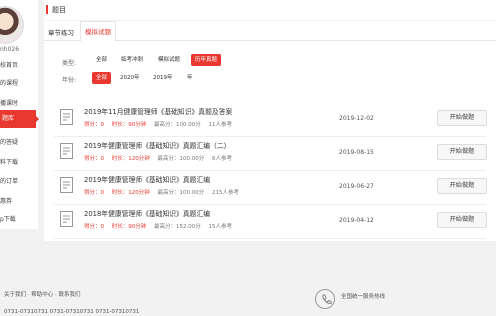  Describe the element at coordinates (356, 152) in the screenshot. I see `paper-date: 2019-08-15` at that location.